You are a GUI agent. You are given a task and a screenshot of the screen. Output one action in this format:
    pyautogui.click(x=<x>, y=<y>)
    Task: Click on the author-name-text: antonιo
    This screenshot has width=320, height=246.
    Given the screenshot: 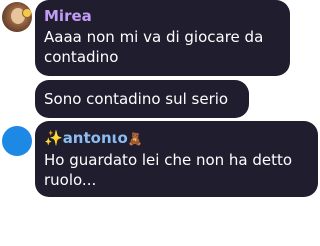 What is the action you would take?
    pyautogui.click(x=95, y=138)
    